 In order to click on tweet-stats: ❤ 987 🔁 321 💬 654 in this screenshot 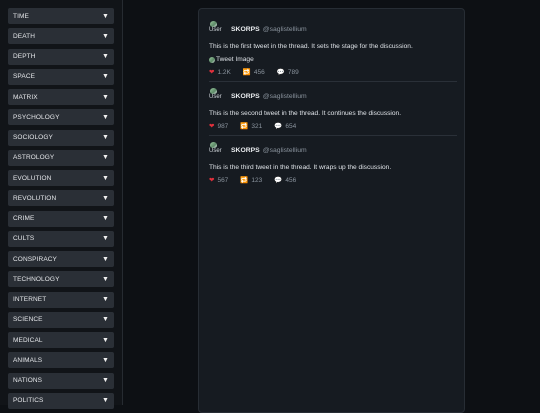, I will do `click(333, 126)`.